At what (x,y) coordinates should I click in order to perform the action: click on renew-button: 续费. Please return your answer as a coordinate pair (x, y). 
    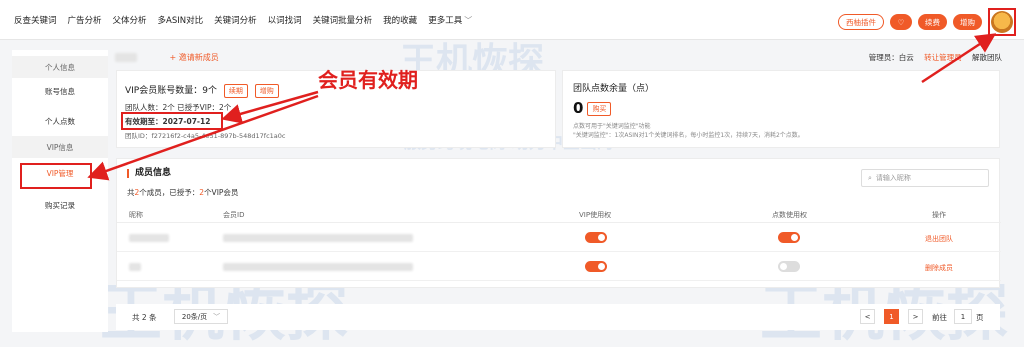
    Looking at the image, I should click on (932, 22).